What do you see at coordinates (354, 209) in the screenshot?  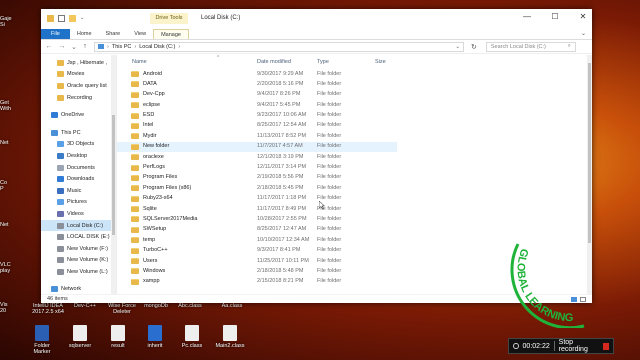 I see `file-row: Sqlite 11/17/2017 8:49 PM File folder` at bounding box center [354, 209].